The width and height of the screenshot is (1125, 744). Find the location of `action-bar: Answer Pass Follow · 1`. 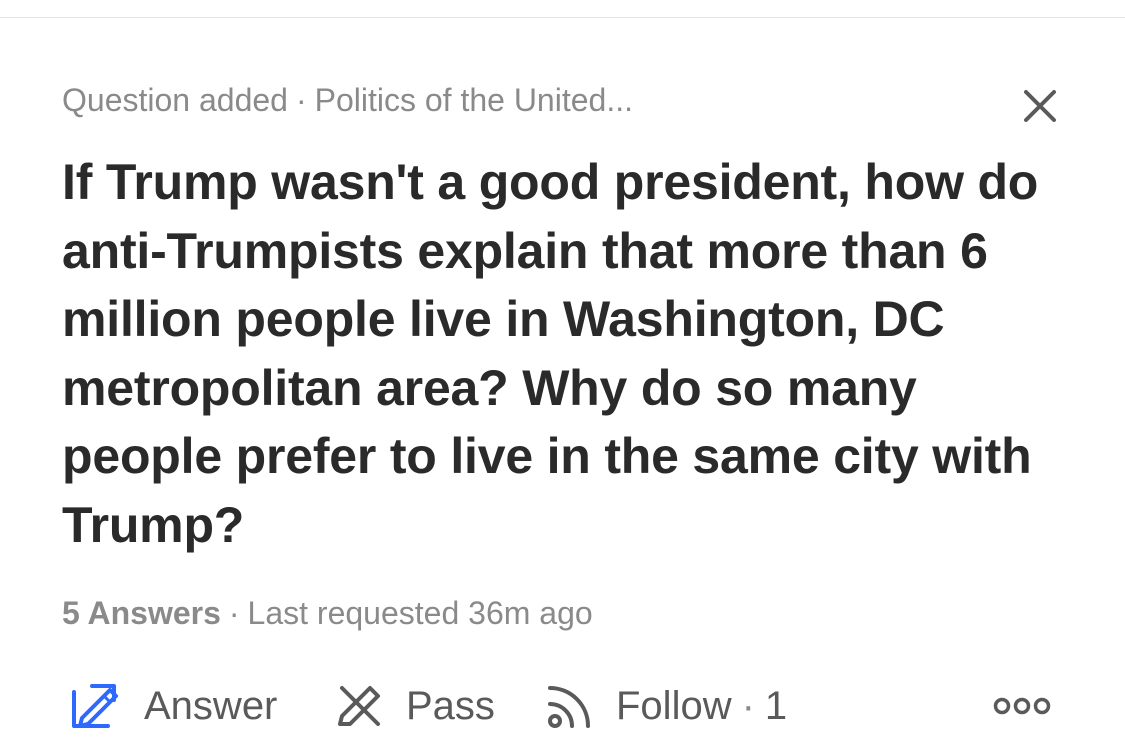

action-bar: Answer Pass Follow · 1 is located at coordinates (562, 706).